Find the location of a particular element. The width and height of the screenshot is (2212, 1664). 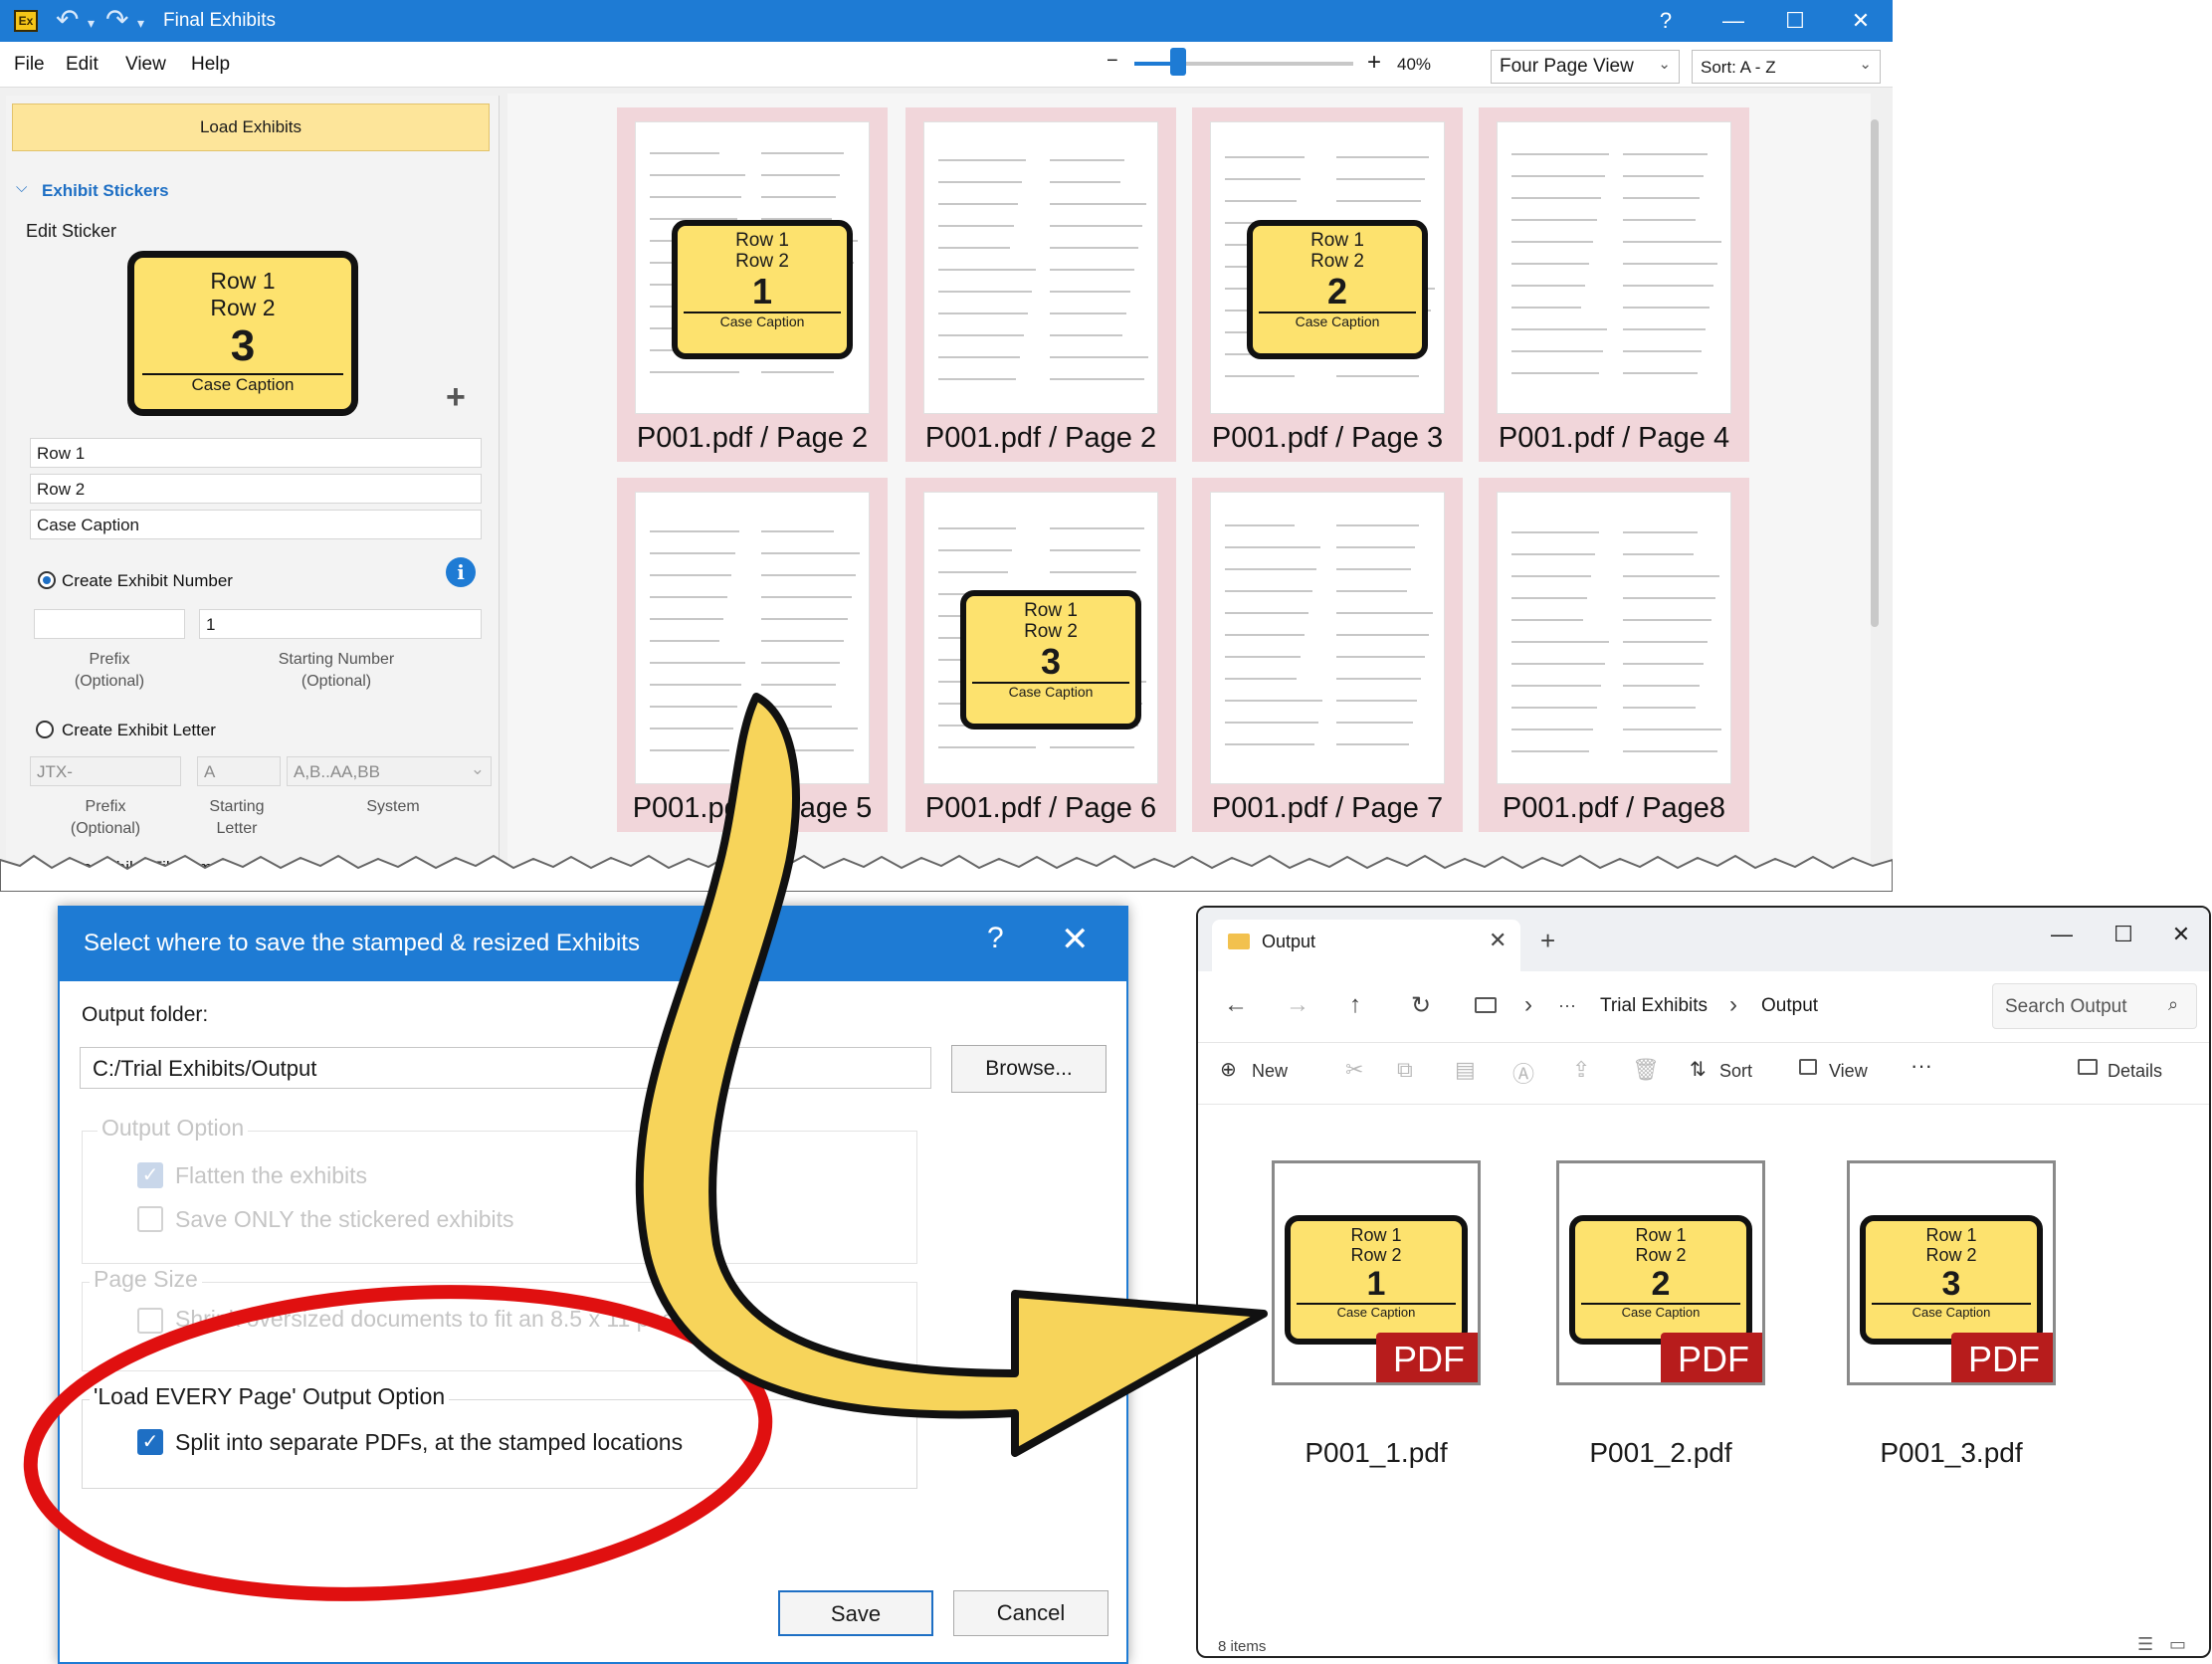

list-view-icon: ☰ is located at coordinates (2145, 1644).